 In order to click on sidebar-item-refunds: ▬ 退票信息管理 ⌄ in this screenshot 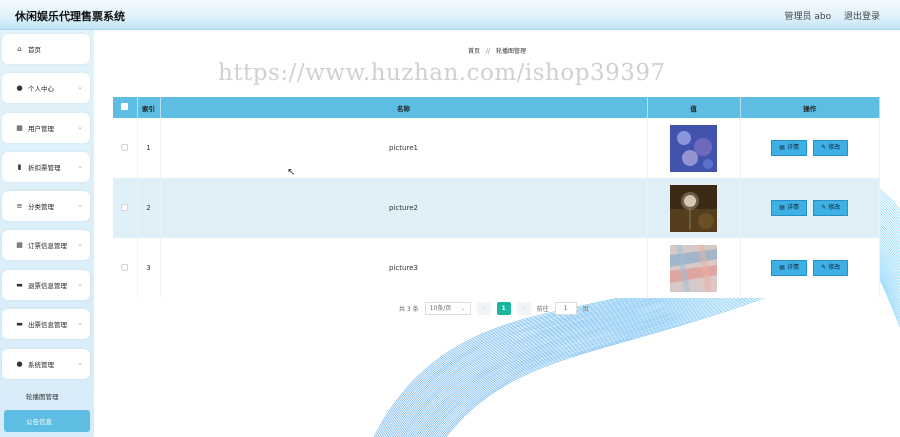, I will do `click(46, 285)`.